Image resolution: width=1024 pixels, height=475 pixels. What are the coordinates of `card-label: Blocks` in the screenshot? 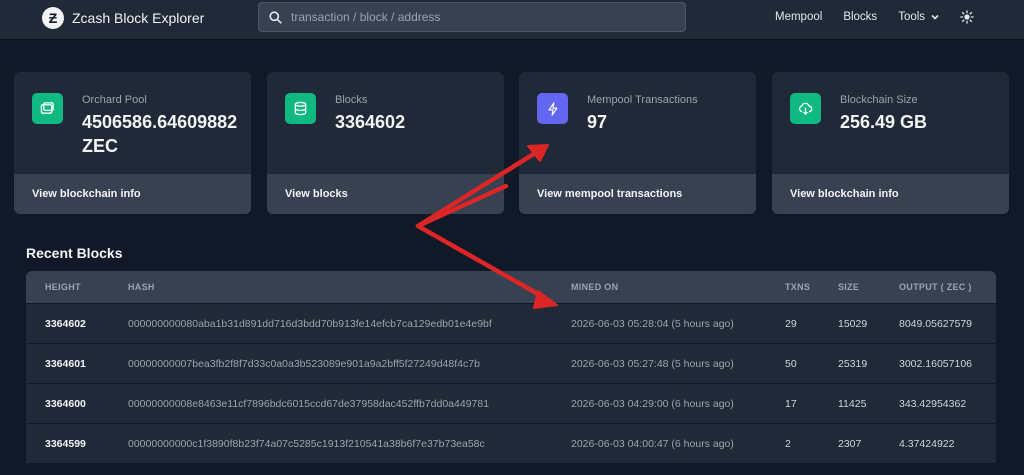 It's located at (351, 100).